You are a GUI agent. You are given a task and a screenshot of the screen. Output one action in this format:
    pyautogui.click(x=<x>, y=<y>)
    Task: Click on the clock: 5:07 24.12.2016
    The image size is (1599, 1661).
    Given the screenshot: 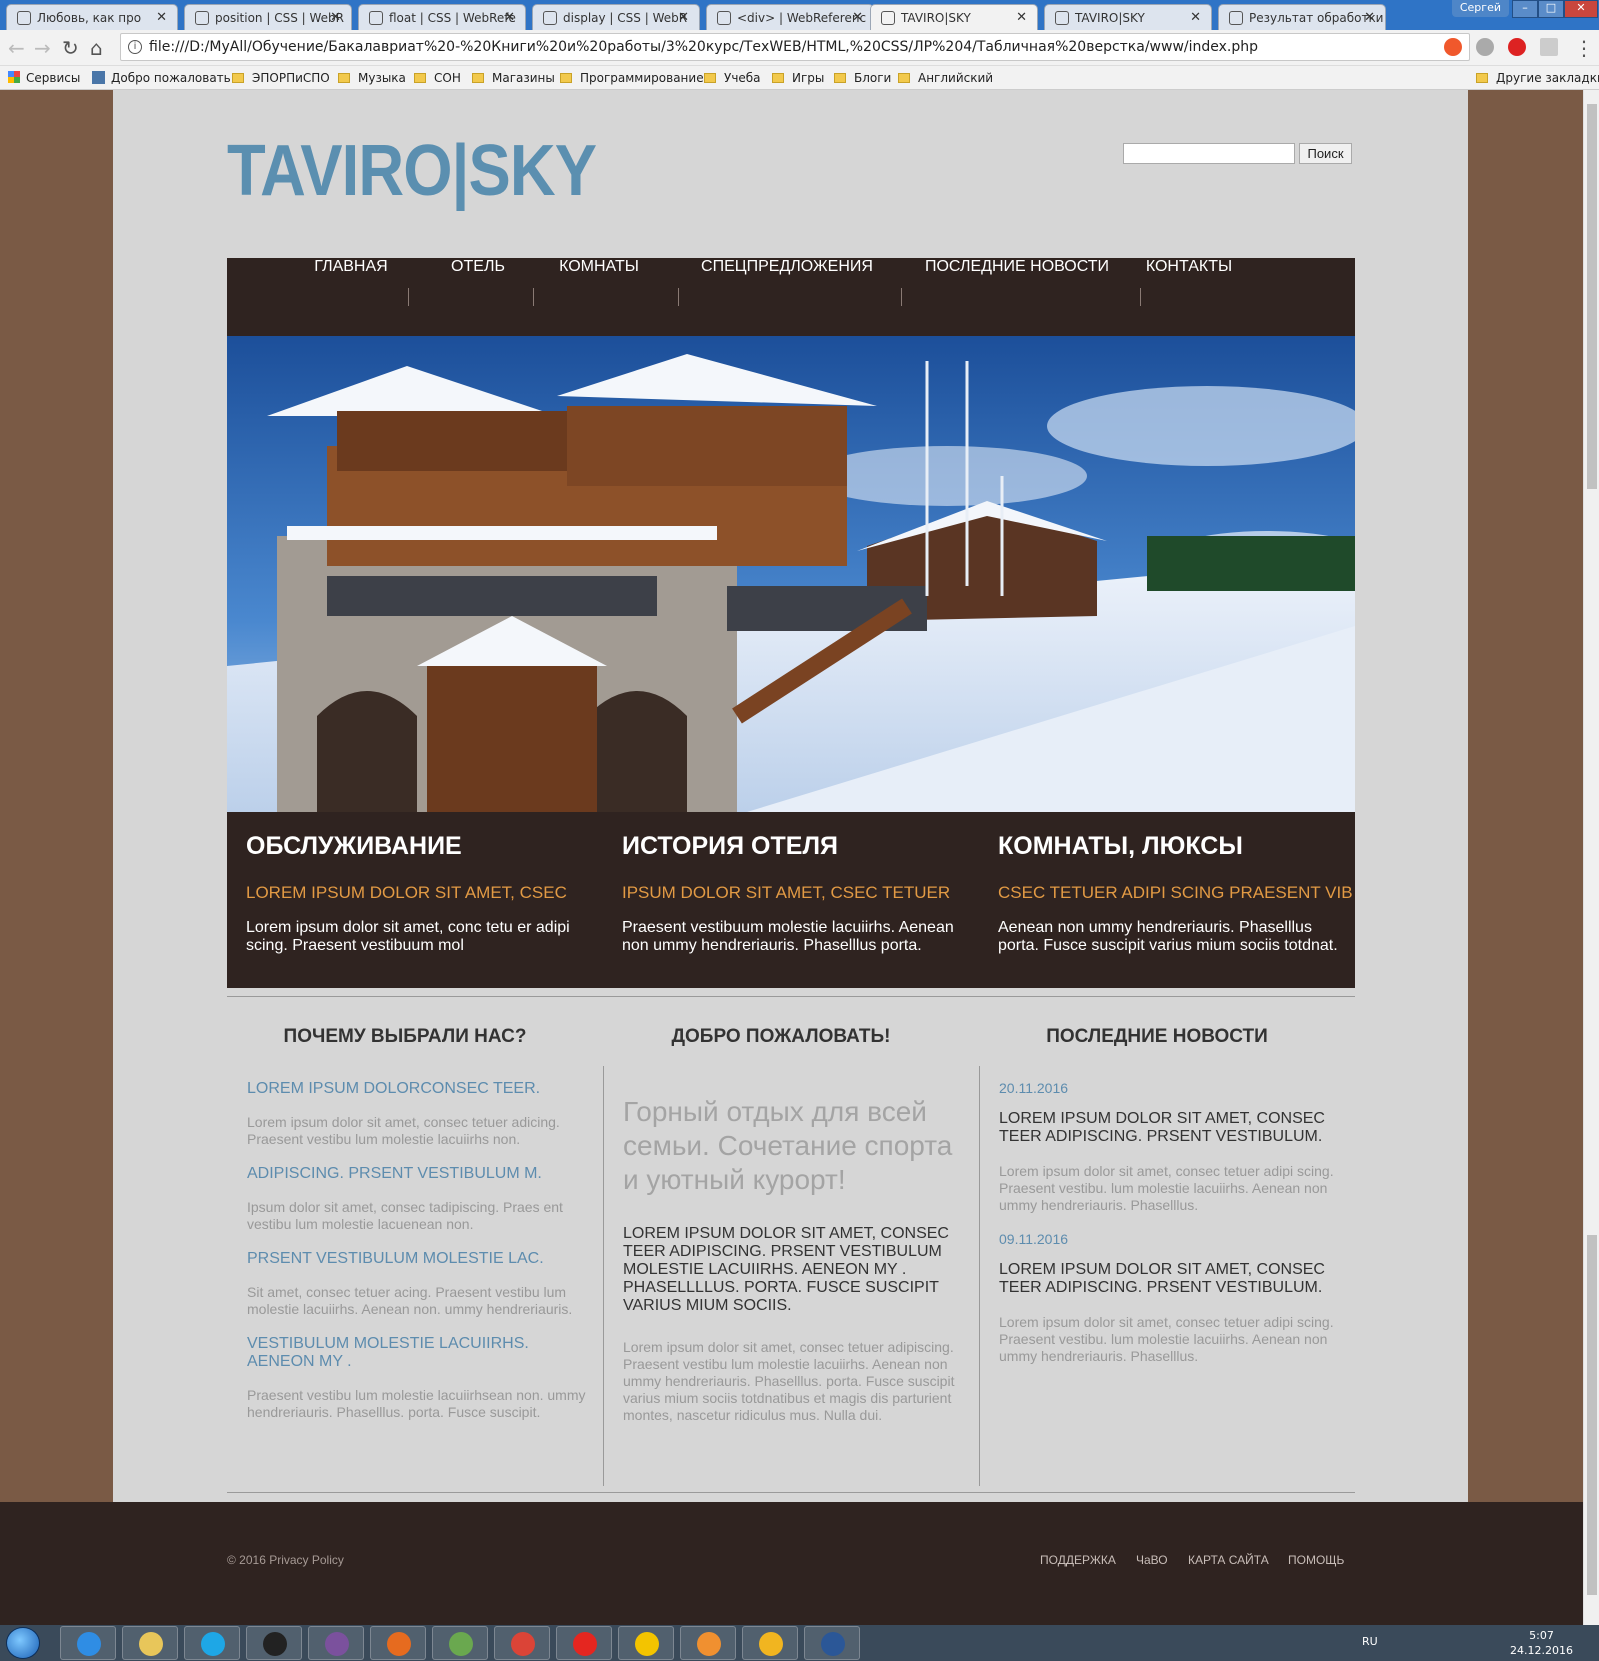 What is the action you would take?
    pyautogui.click(x=1541, y=1643)
    